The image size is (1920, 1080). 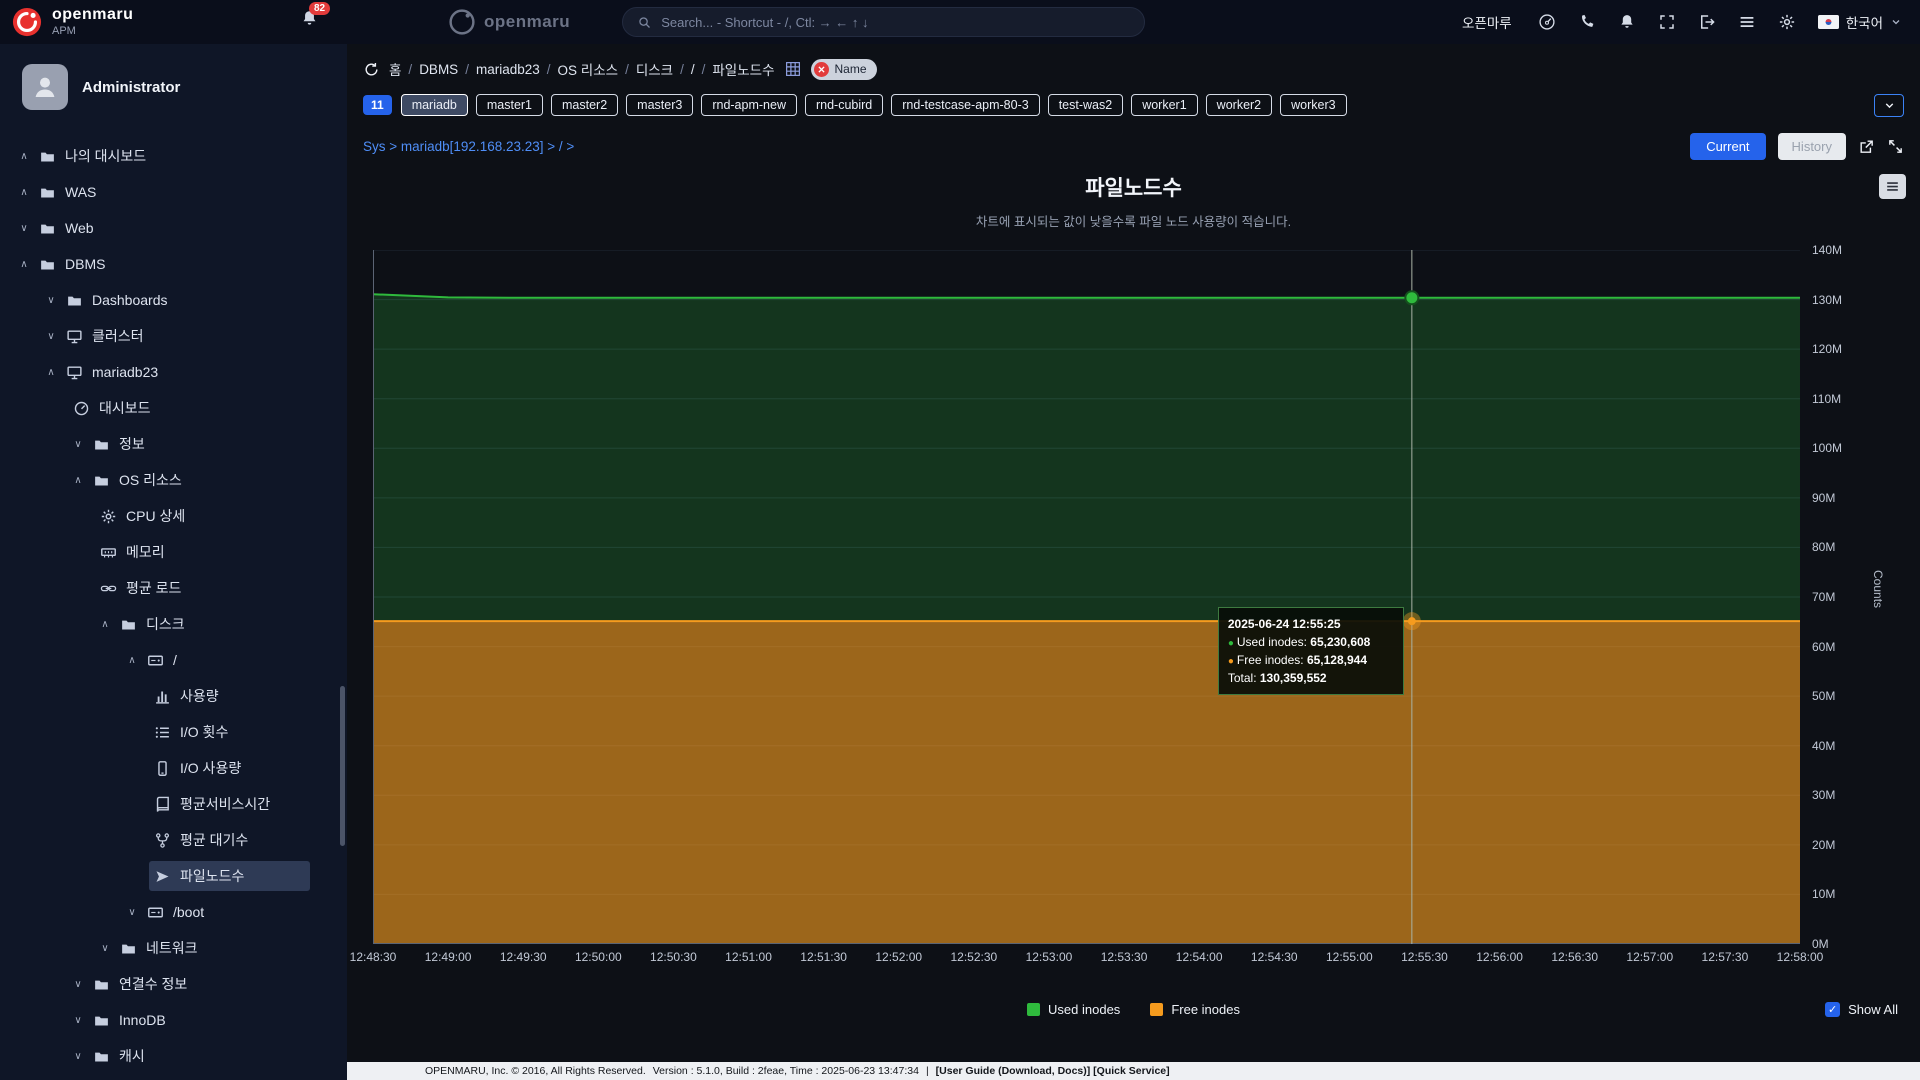 I want to click on sidebar-item-label: 평균 대기수, so click(x=214, y=840).